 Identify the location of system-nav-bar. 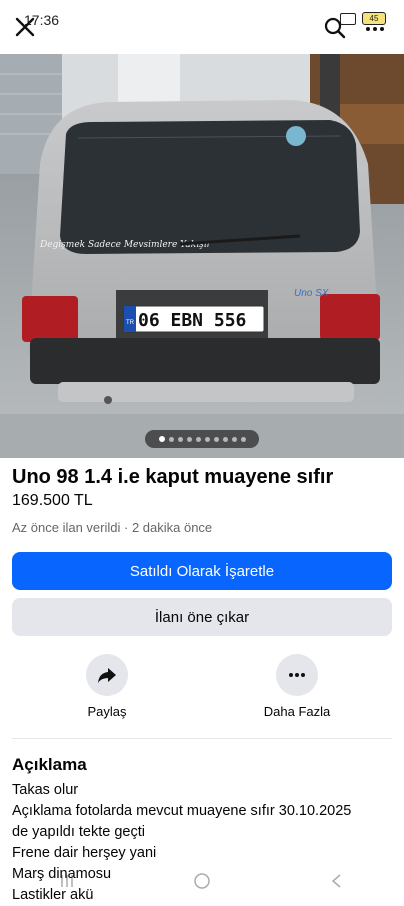
(202, 881).